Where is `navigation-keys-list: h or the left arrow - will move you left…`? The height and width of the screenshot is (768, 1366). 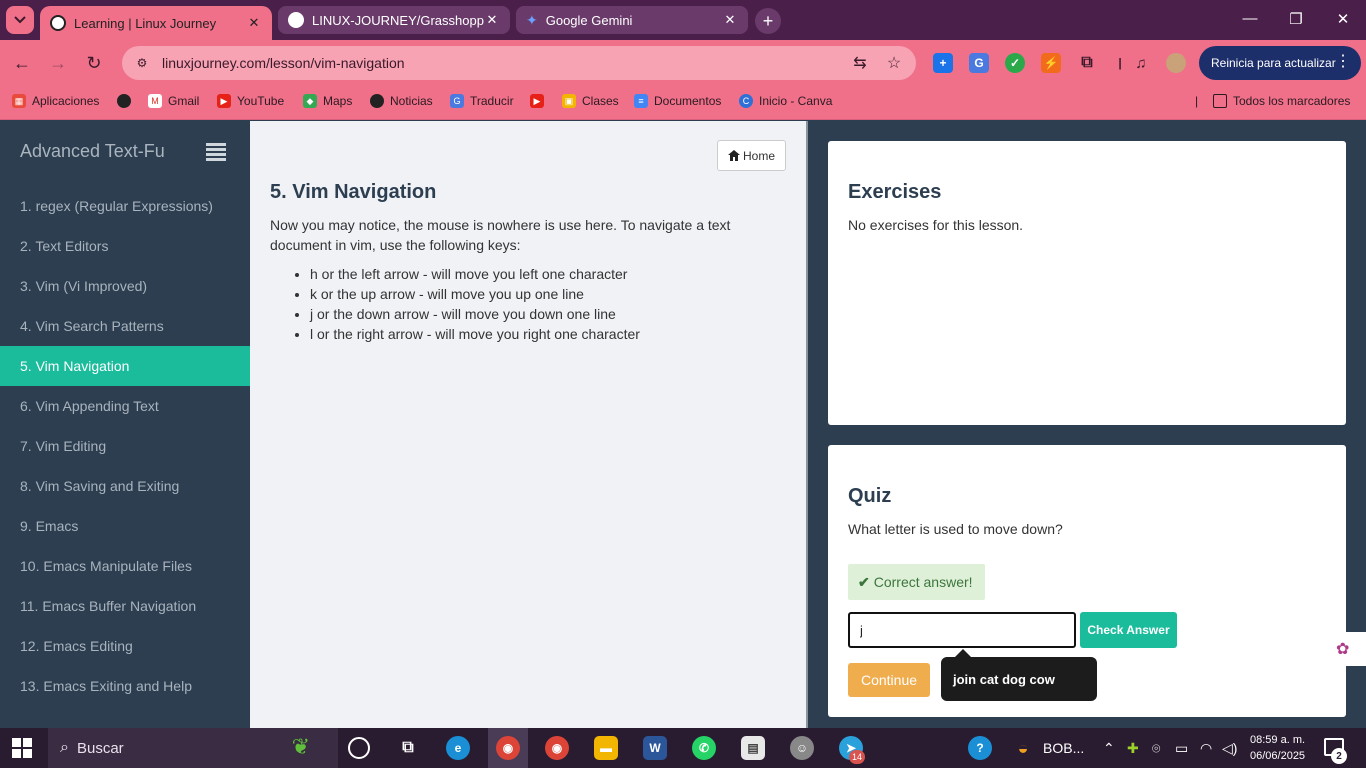
navigation-keys-list: h or the left arrow - will move you left… is located at coordinates (540, 304).